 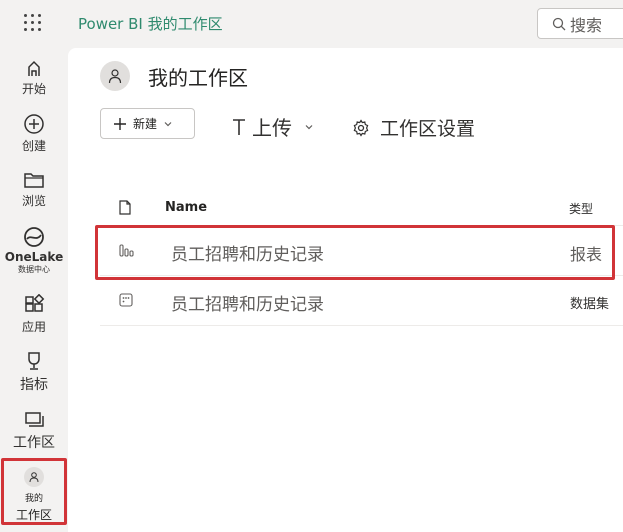 What do you see at coordinates (559, 23) in the screenshot?
I see `search-icon` at bounding box center [559, 23].